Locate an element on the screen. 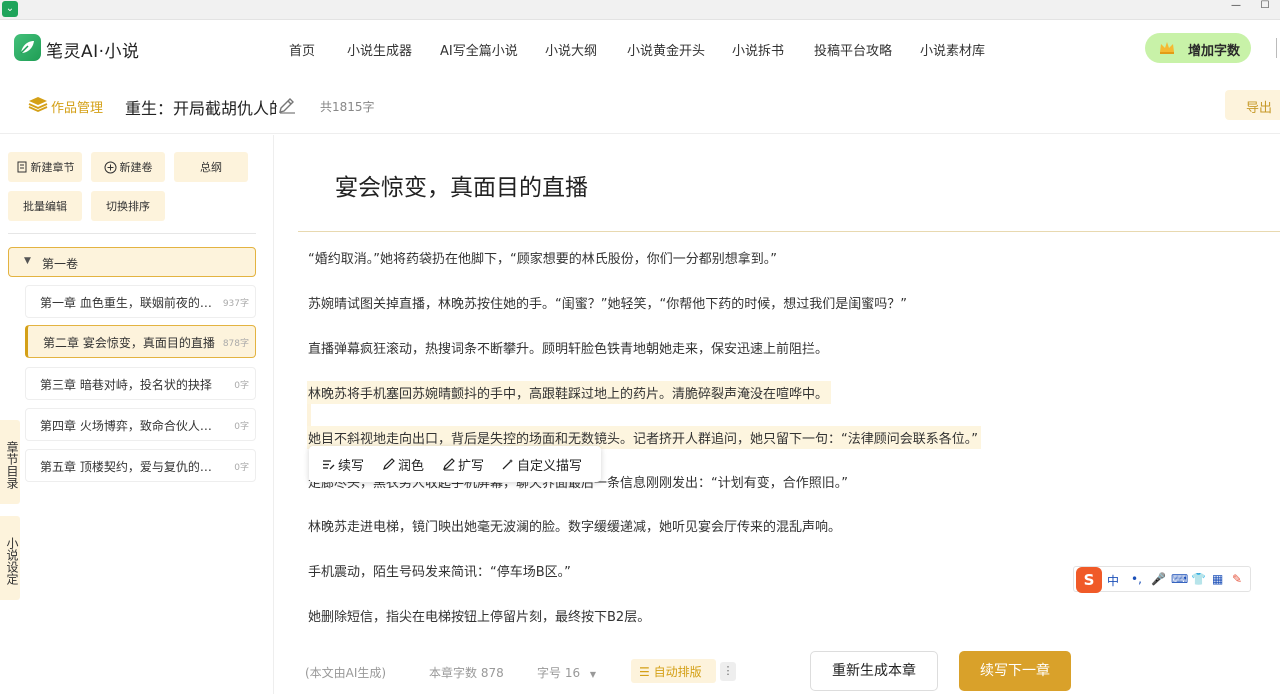 This screenshot has height=694, width=1280. nav-golden-opening: 小说黄金开头 is located at coordinates (666, 49).